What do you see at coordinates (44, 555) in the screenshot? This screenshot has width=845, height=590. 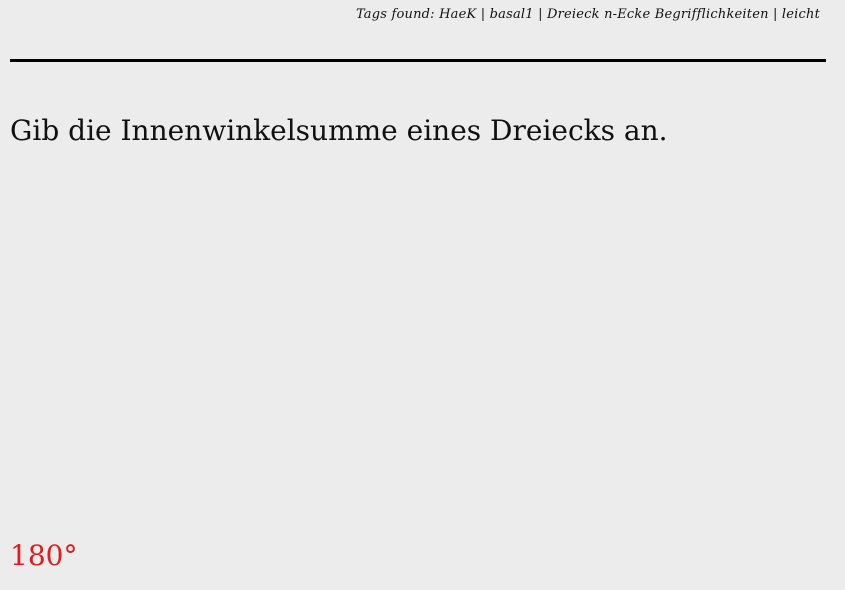 I see `answer-text: 180°` at bounding box center [44, 555].